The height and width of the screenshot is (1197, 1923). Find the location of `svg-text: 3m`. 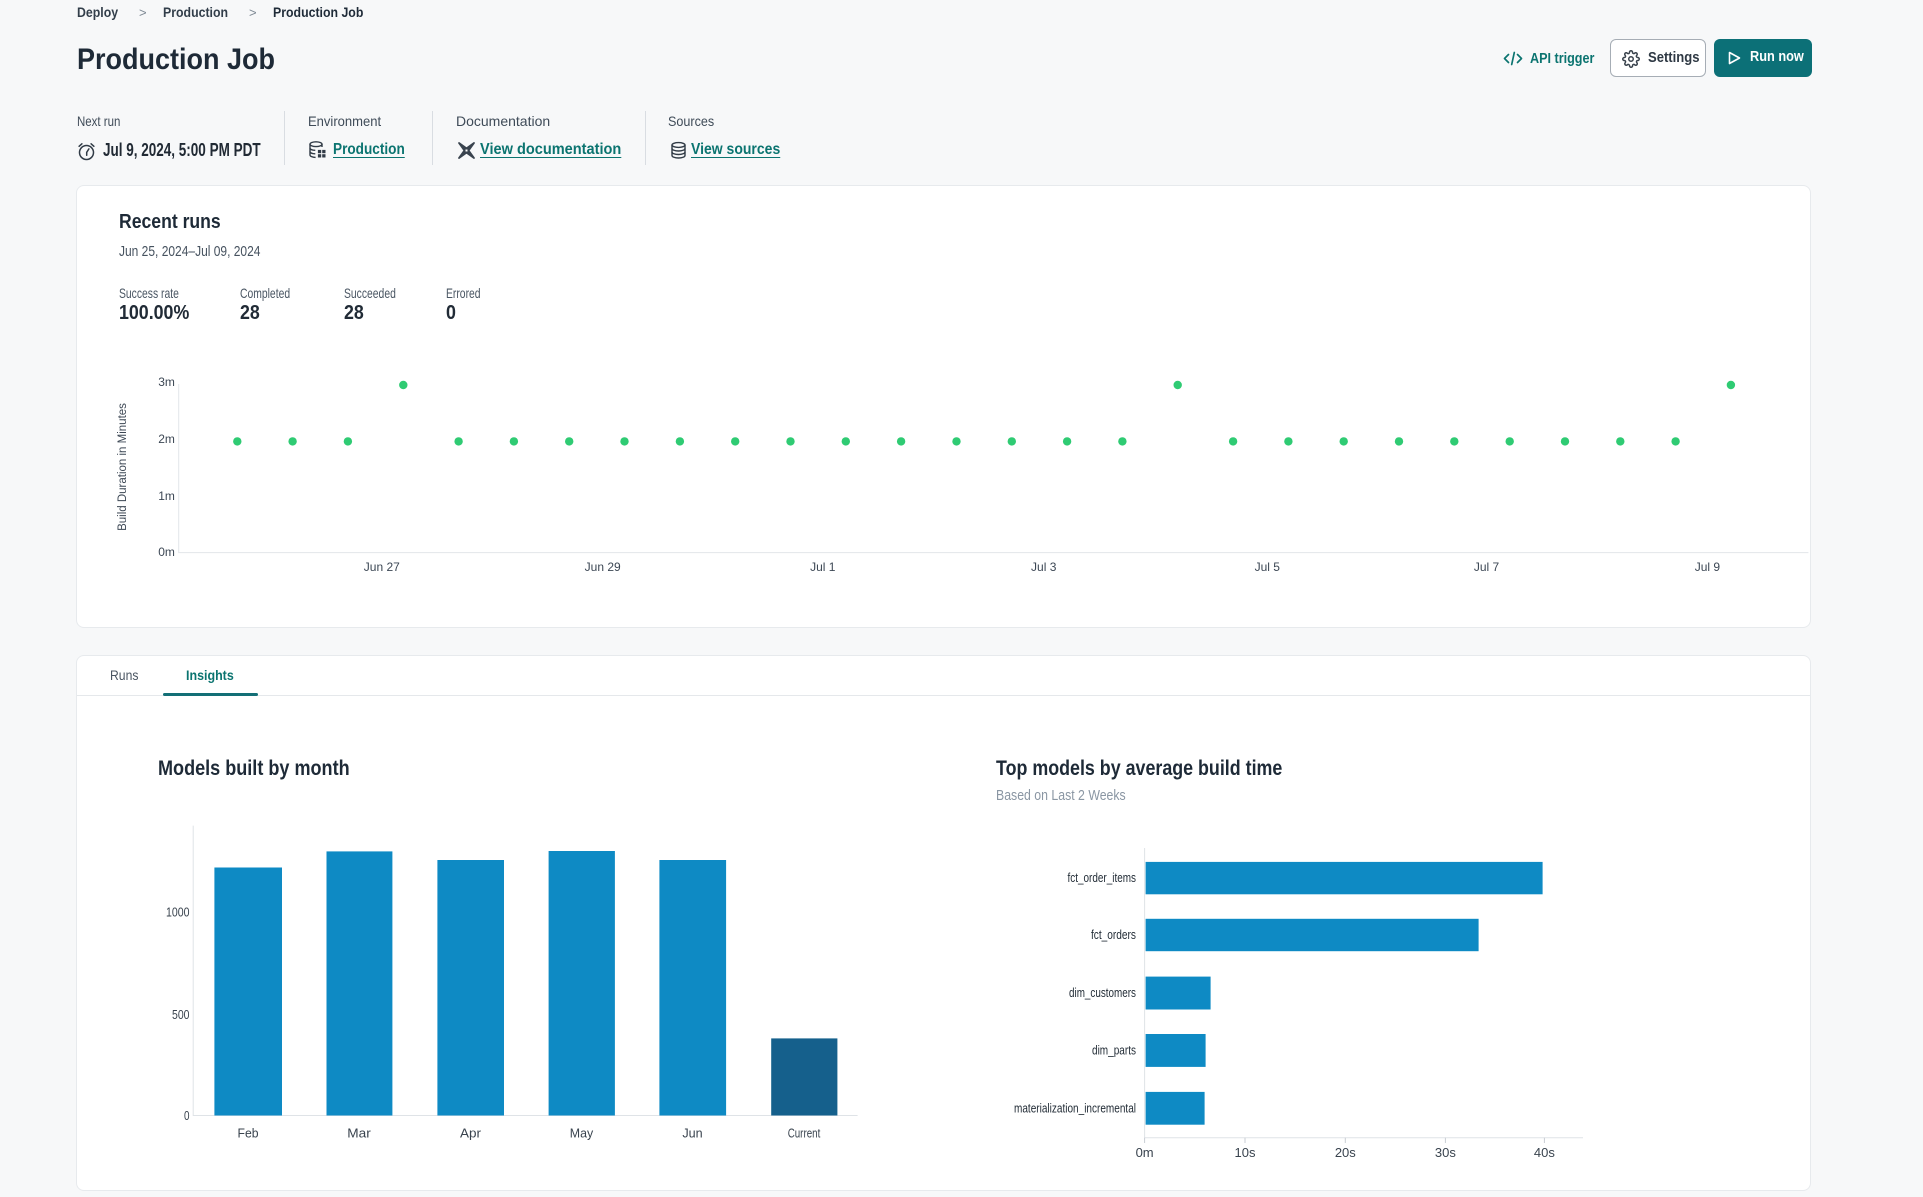

svg-text: 3m is located at coordinates (166, 382).